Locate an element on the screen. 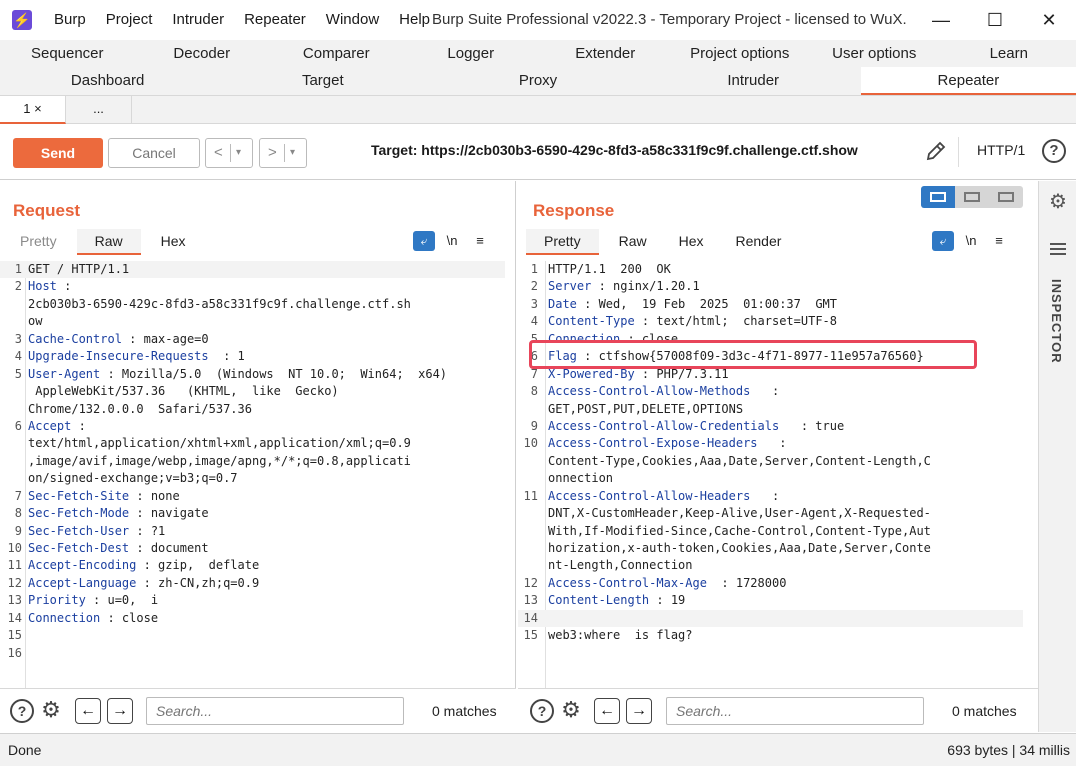 This screenshot has height=766, width=1076. request-line: 4 Upgrade-Insecure-Requests : 1 is located at coordinates (252, 356).